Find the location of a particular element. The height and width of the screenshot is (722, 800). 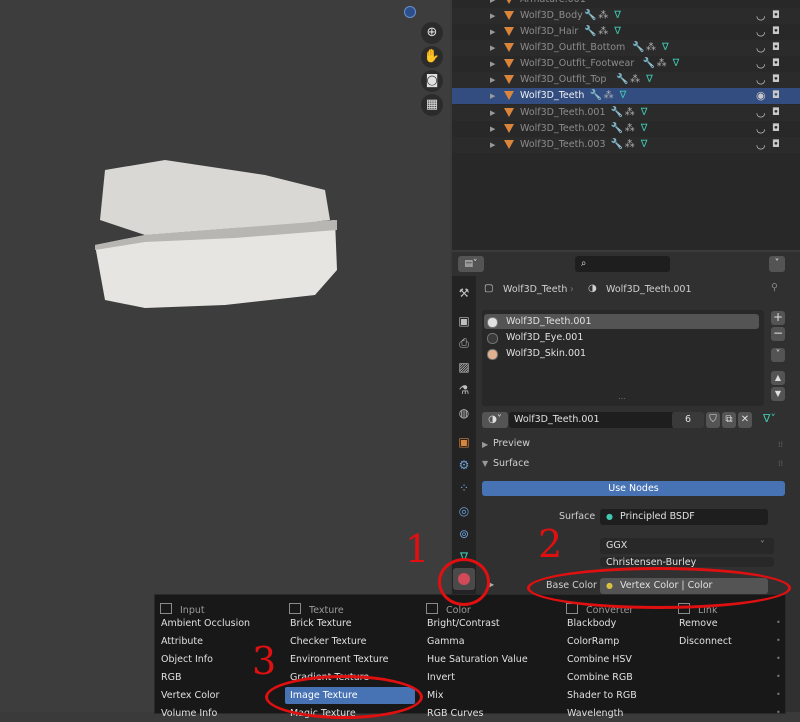

outliner-item-name: Wolf3D_Outfit_Bottom is located at coordinates (572, 48).